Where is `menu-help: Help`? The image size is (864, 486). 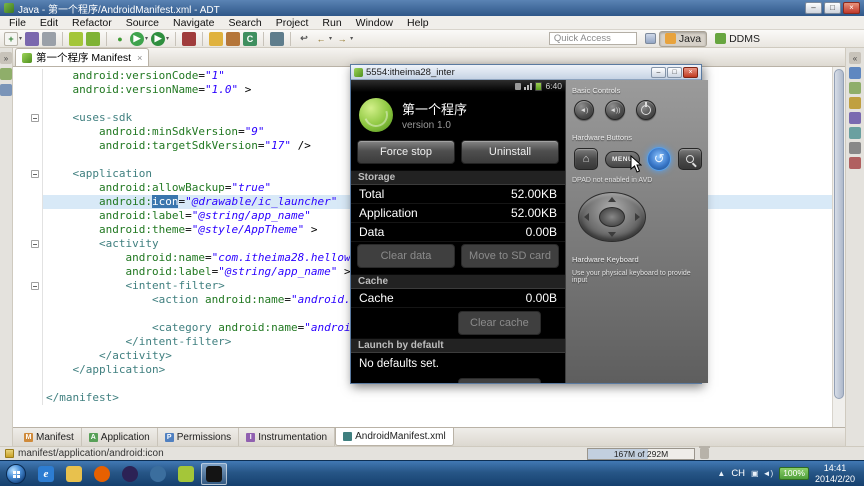 menu-help: Help is located at coordinates (418, 23).